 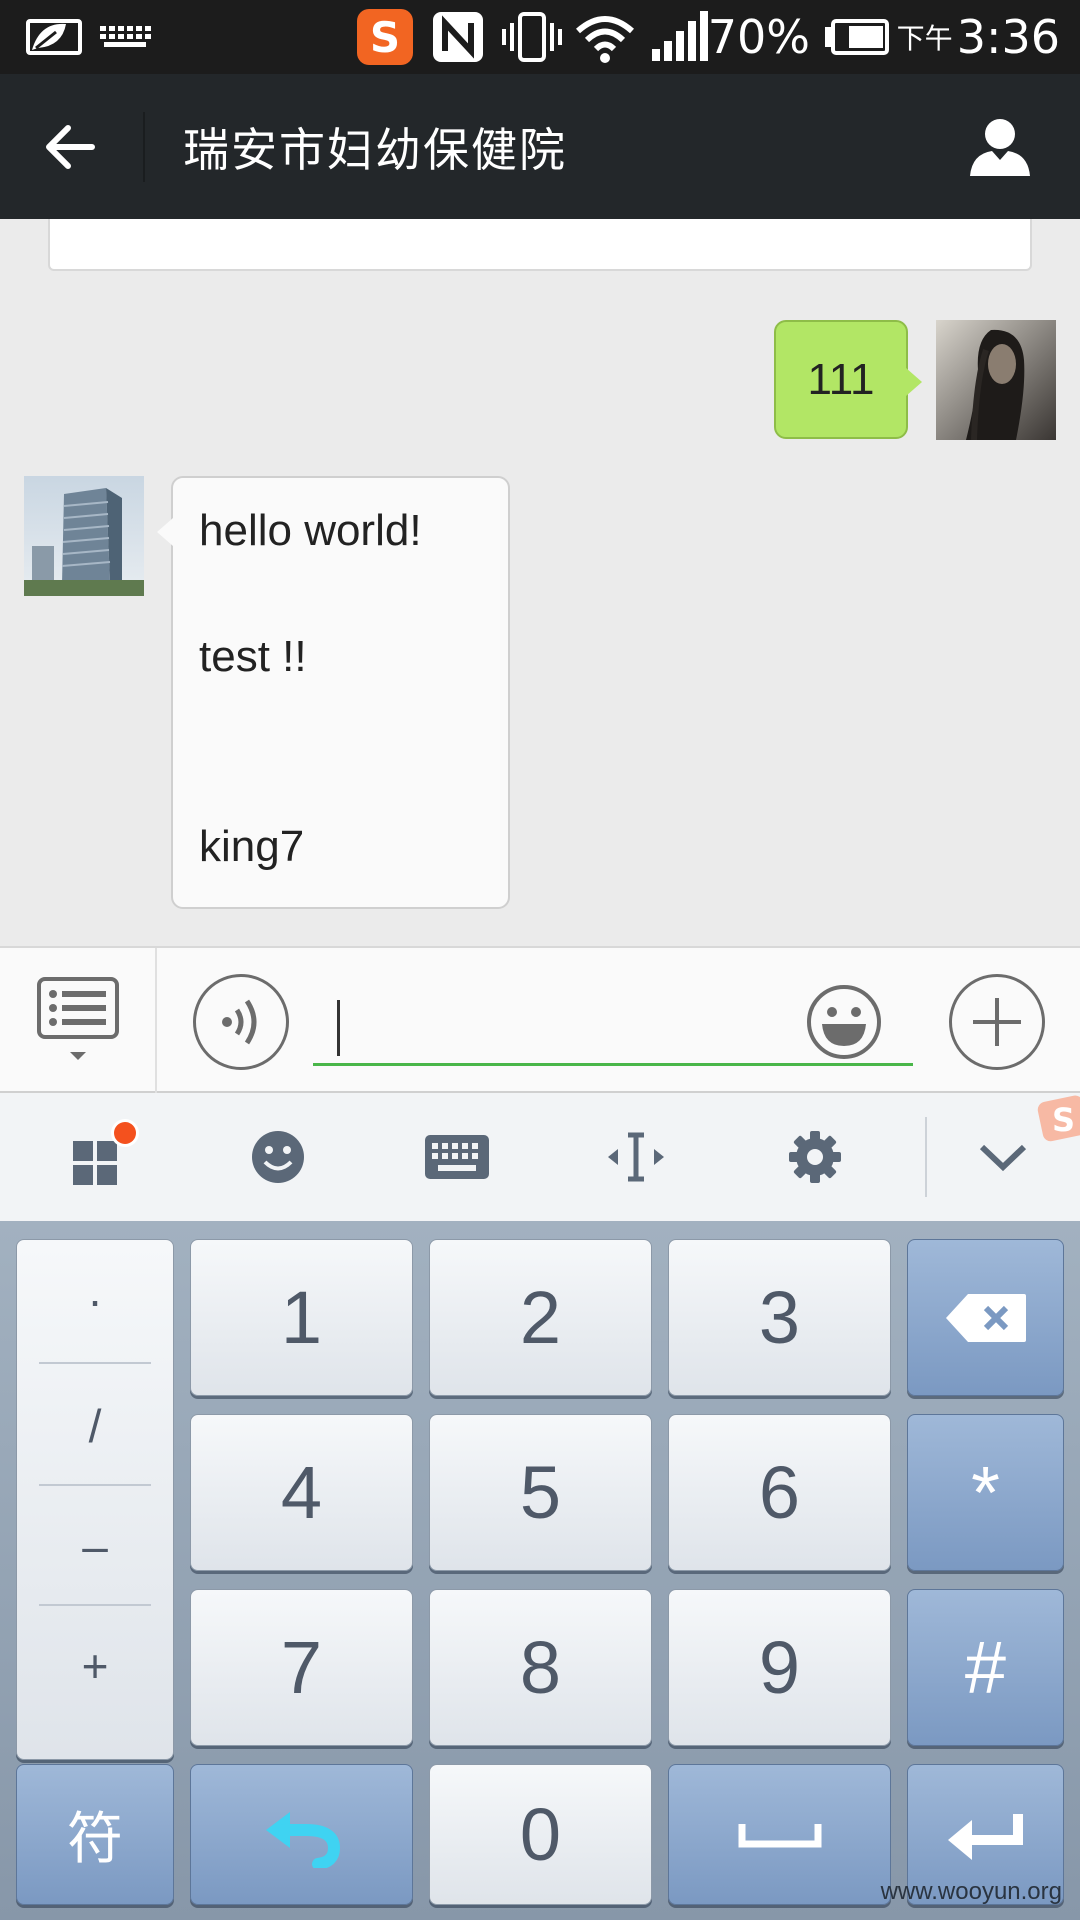 What do you see at coordinates (252, 846) in the screenshot?
I see `message-line: king7` at bounding box center [252, 846].